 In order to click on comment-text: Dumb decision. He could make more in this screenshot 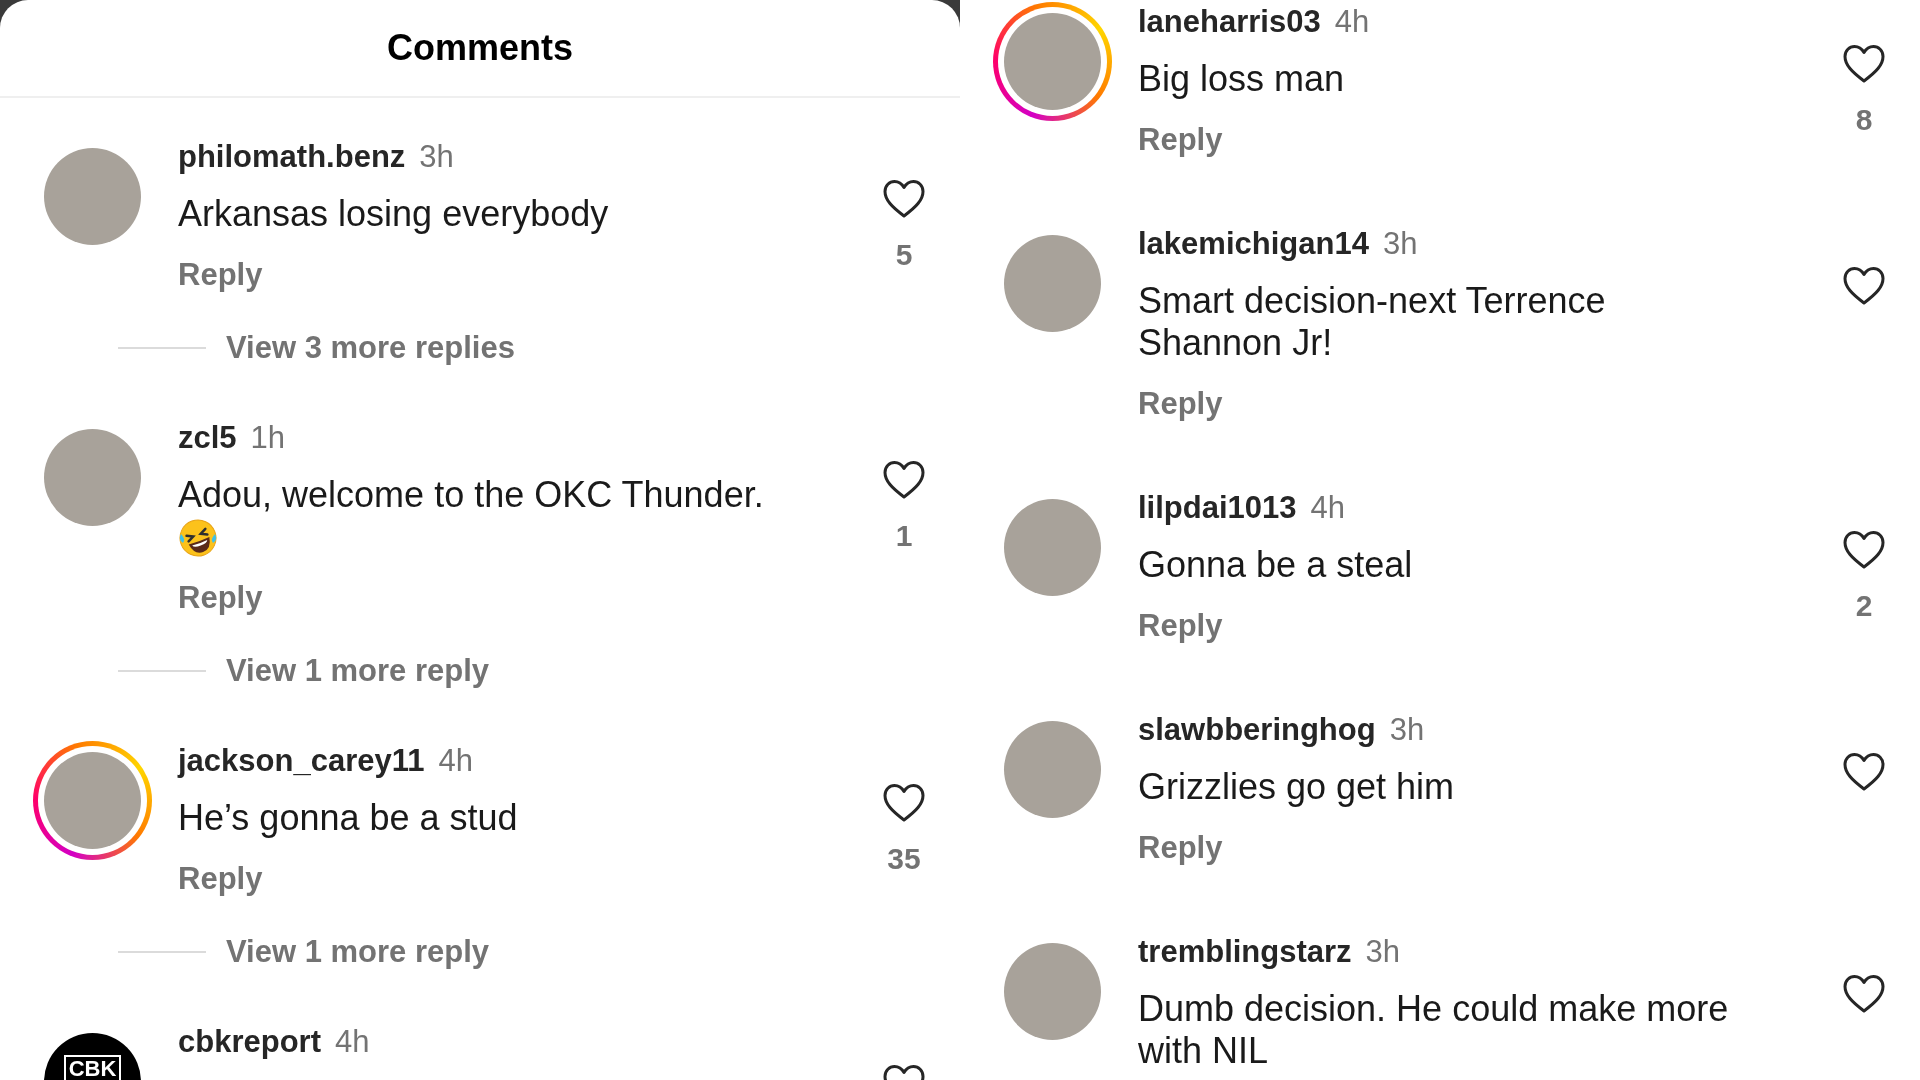, I will do `click(1434, 1009)`.